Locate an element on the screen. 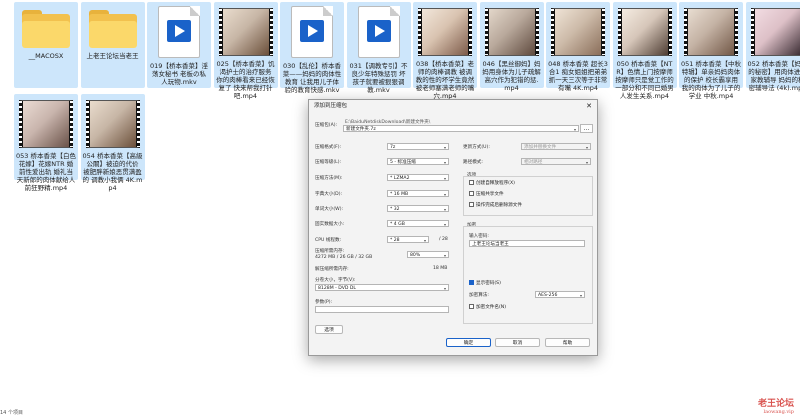 This screenshot has height=419, width=800. path-select: 相对路径 ▾ is located at coordinates (556, 161).